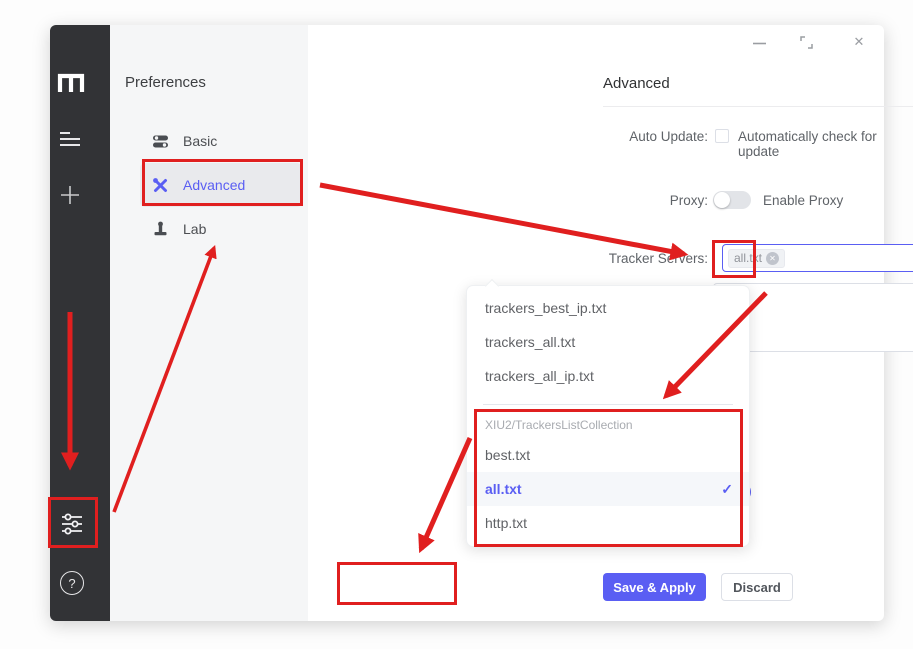 The image size is (913, 649). What do you see at coordinates (70, 139) in the screenshot?
I see `task-list-icon` at bounding box center [70, 139].